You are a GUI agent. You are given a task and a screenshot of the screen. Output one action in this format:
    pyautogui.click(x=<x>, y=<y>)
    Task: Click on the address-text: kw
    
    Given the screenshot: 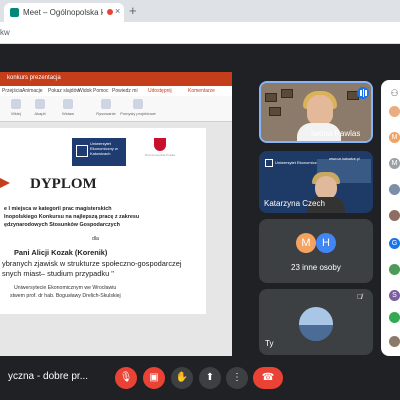 What is the action you would take?
    pyautogui.click(x=5, y=32)
    